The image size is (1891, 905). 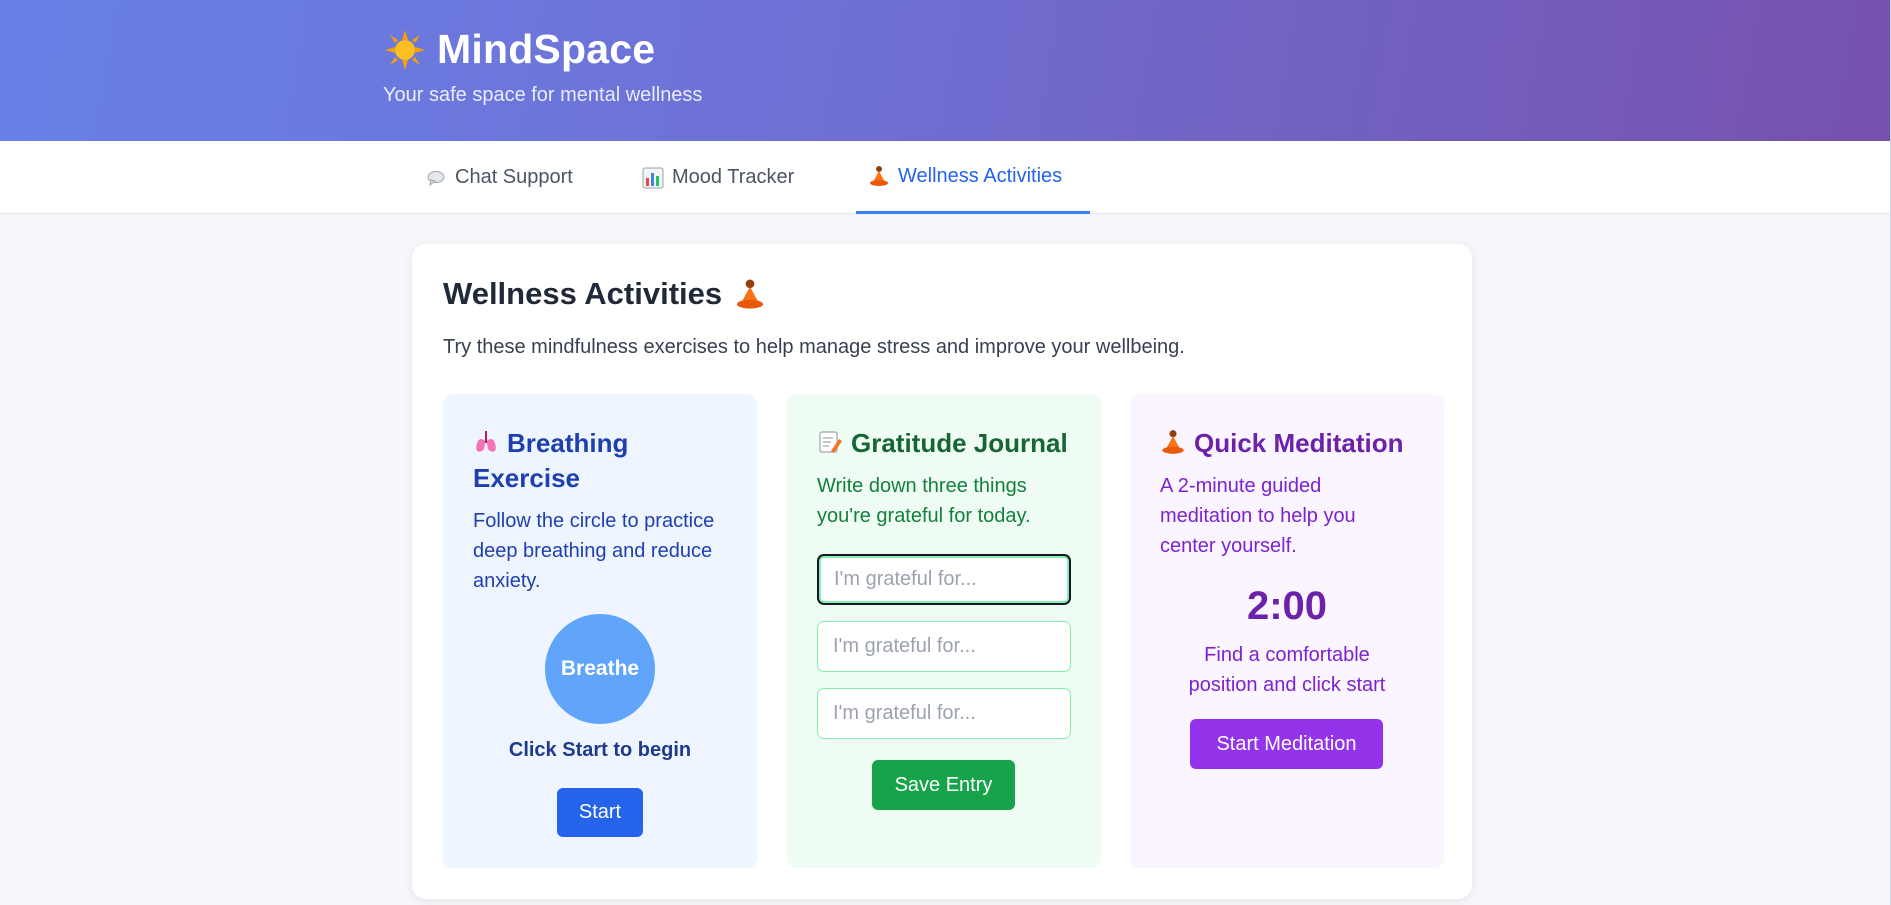 What do you see at coordinates (600, 669) in the screenshot?
I see `breathe-circle: Breathe` at bounding box center [600, 669].